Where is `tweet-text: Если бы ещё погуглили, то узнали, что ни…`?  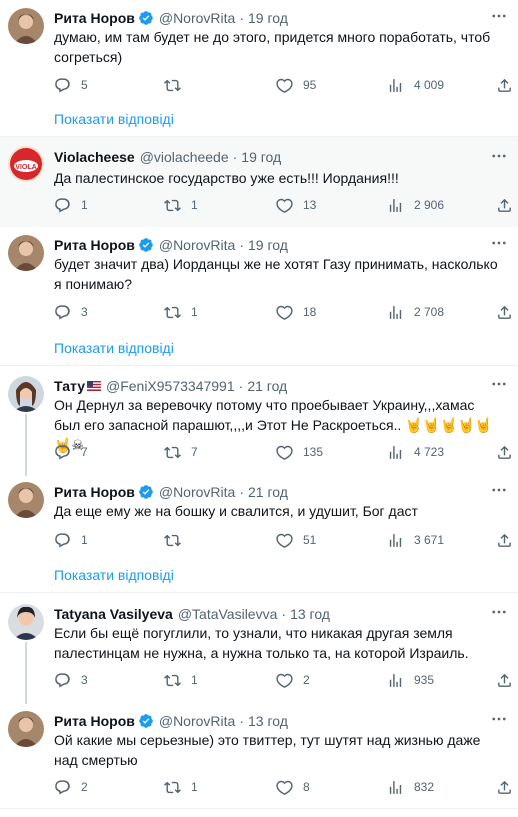 tweet-text: Если бы ещё погуглили, то узнали, что ни… is located at coordinates (261, 643).